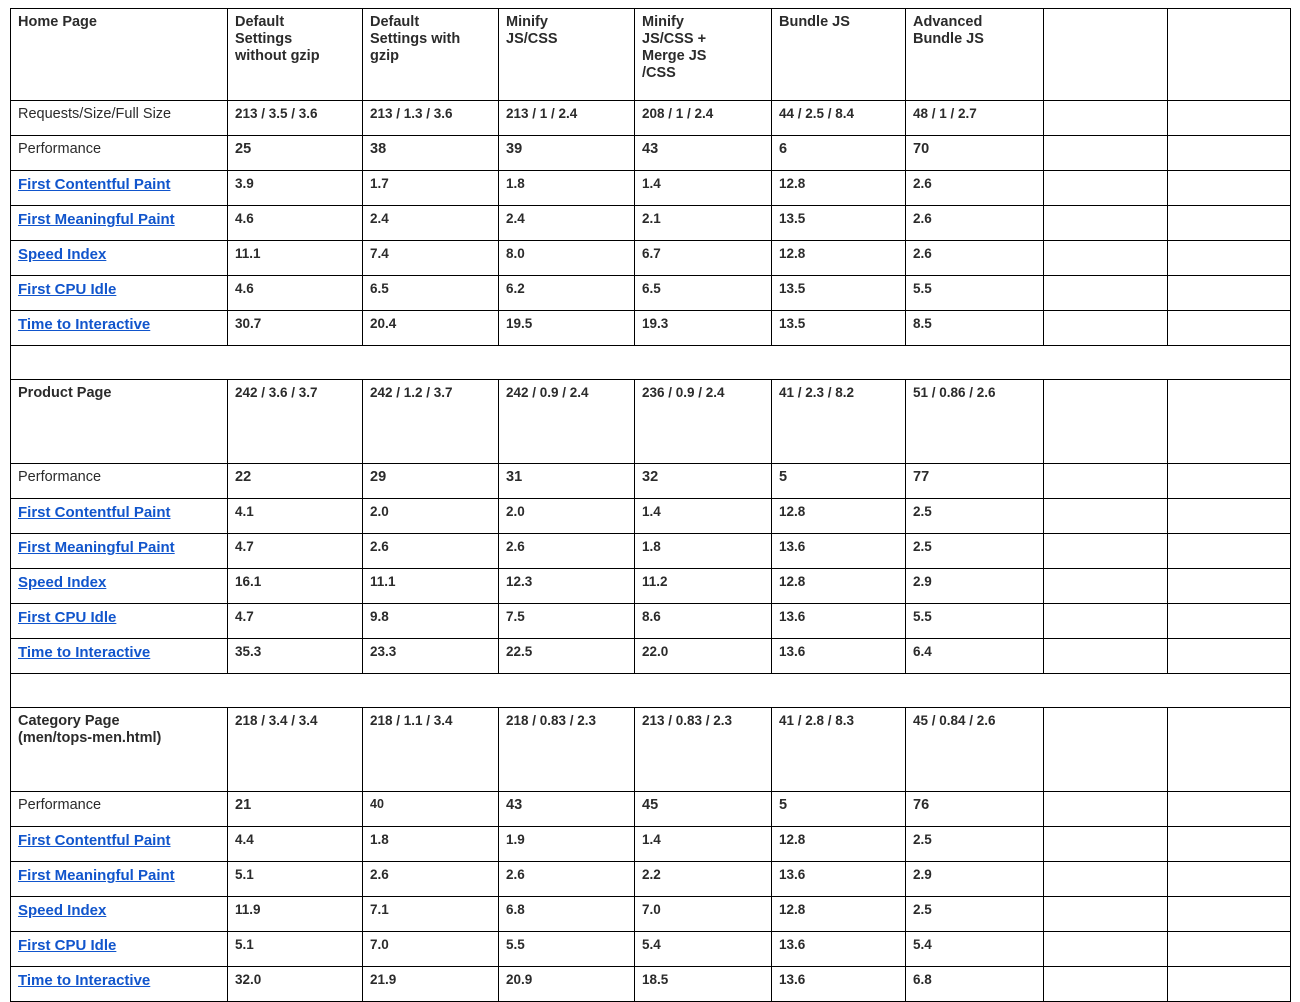  What do you see at coordinates (703, 879) in the screenshot?
I see `metric-value-category-page-1-3: 2.2` at bounding box center [703, 879].